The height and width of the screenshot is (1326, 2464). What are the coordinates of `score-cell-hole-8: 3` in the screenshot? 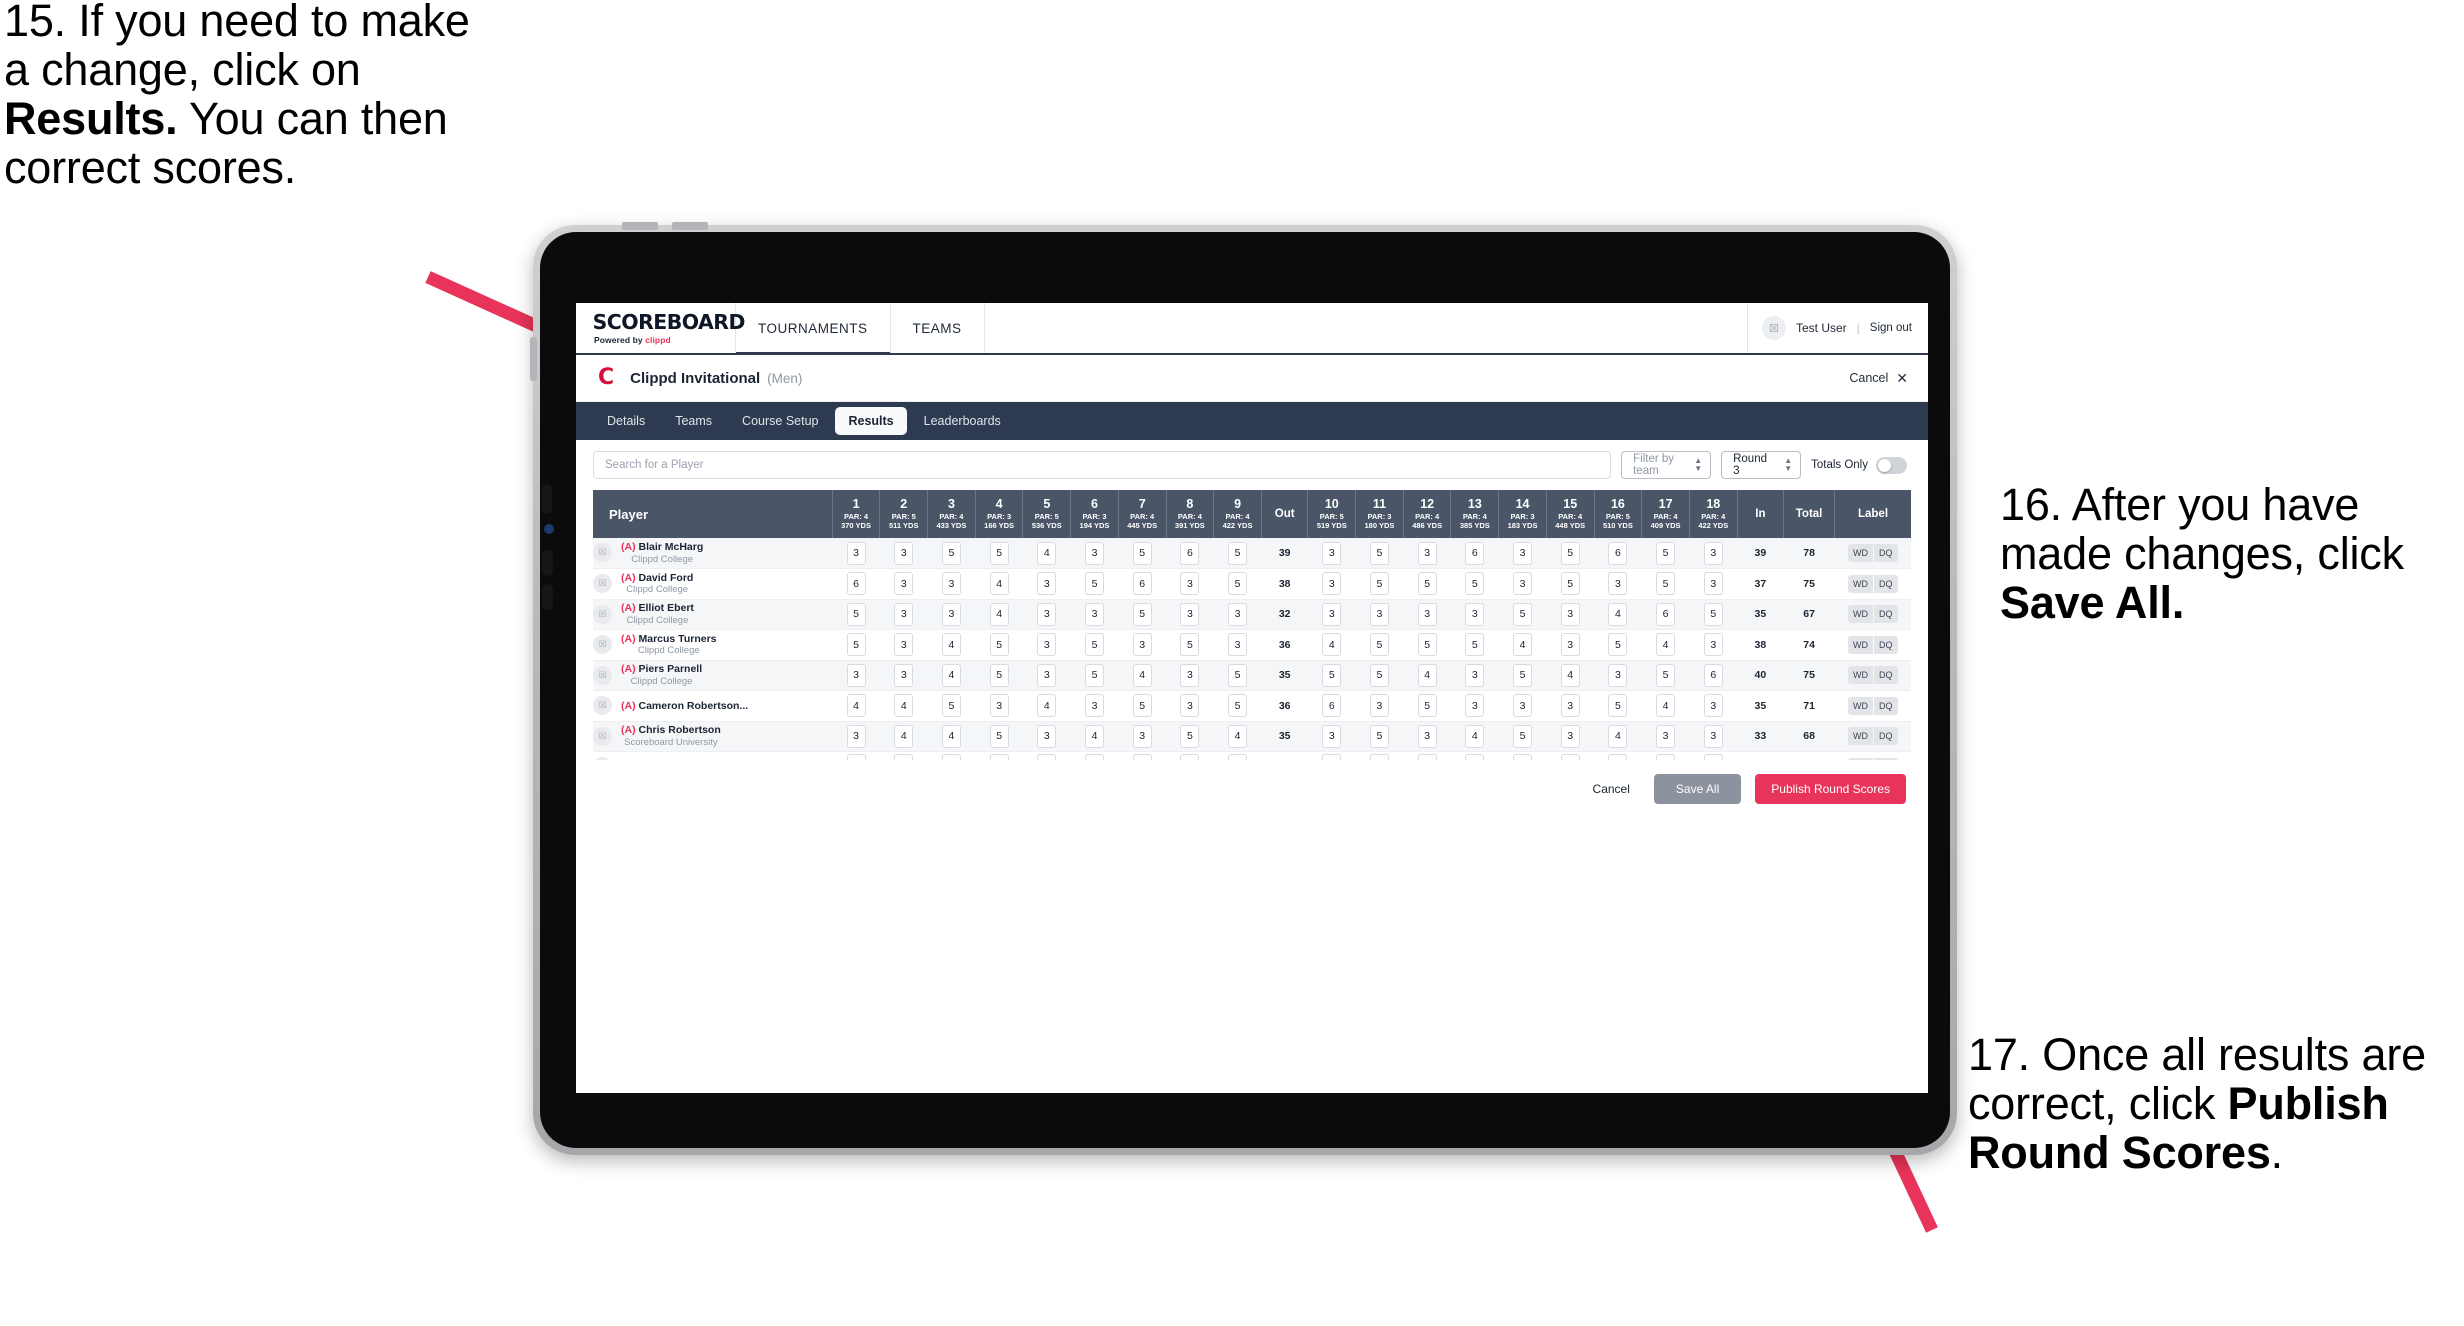 It's located at (1190, 584).